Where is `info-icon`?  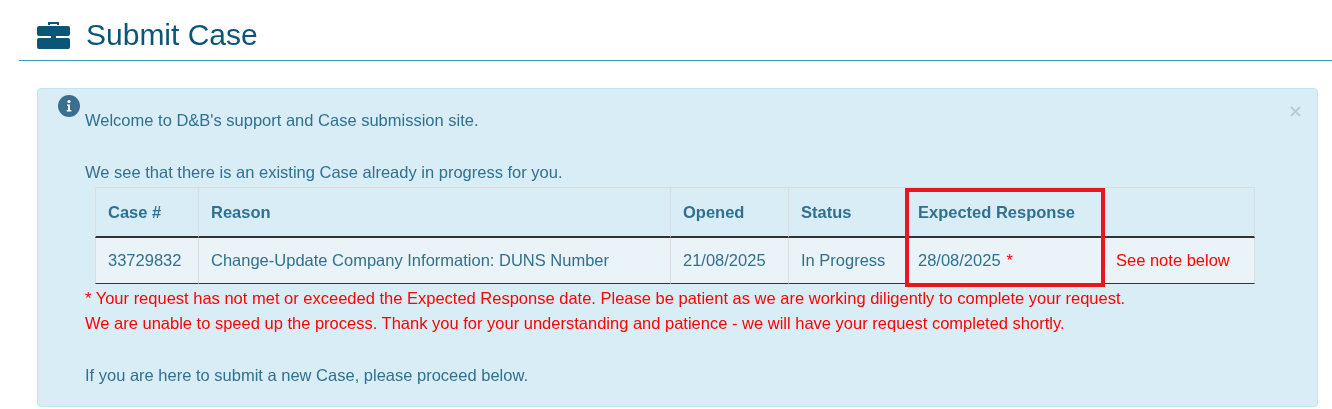
info-icon is located at coordinates (69, 106).